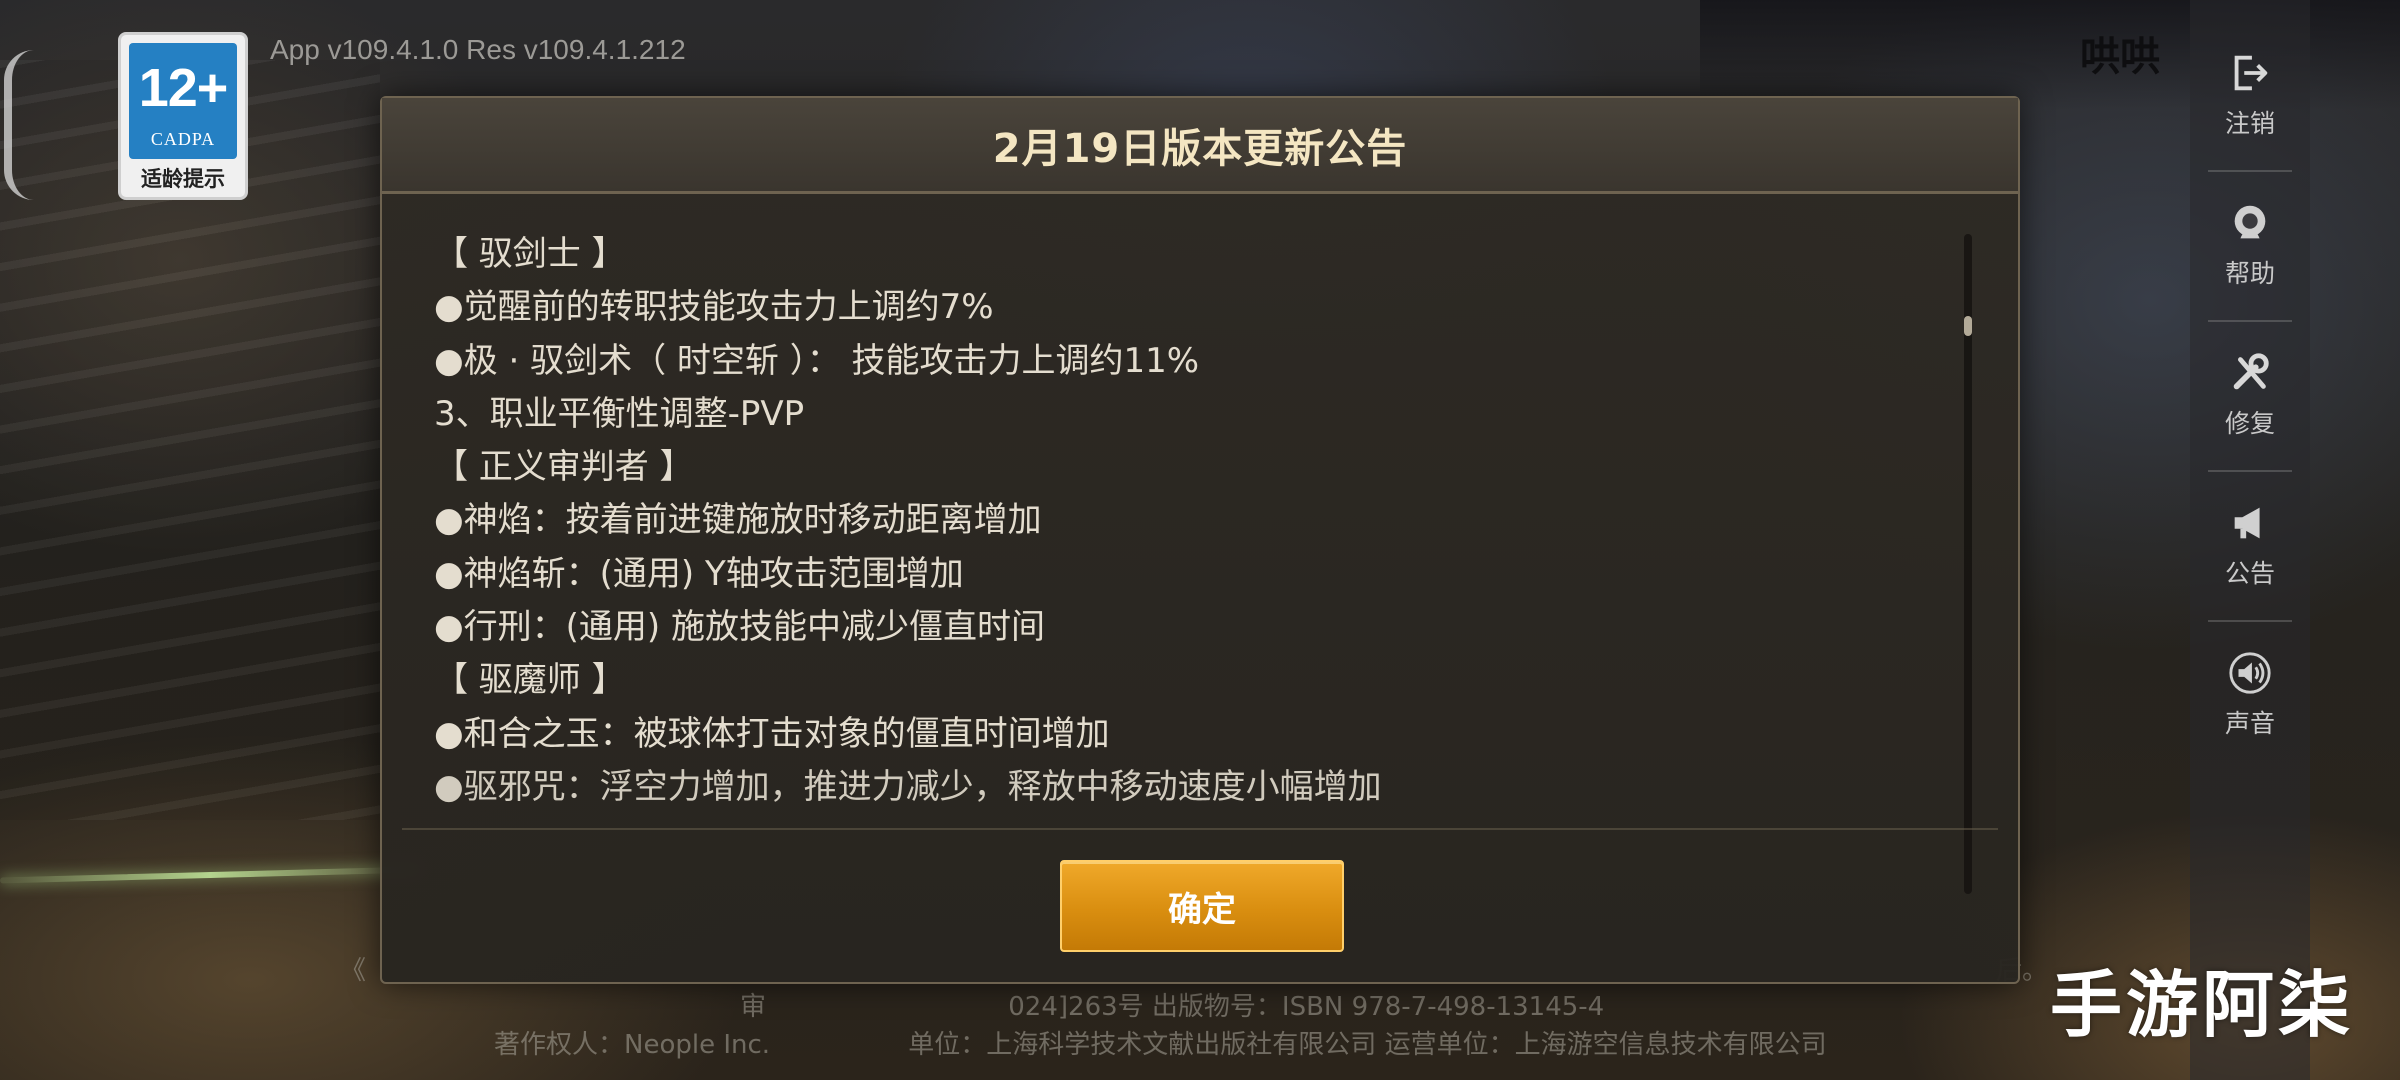  Describe the element at coordinates (1172, 1007) in the screenshot. I see `footer-text-2: 审 024]263号 出版物号：ISBN 978-7-498-13145-4` at that location.